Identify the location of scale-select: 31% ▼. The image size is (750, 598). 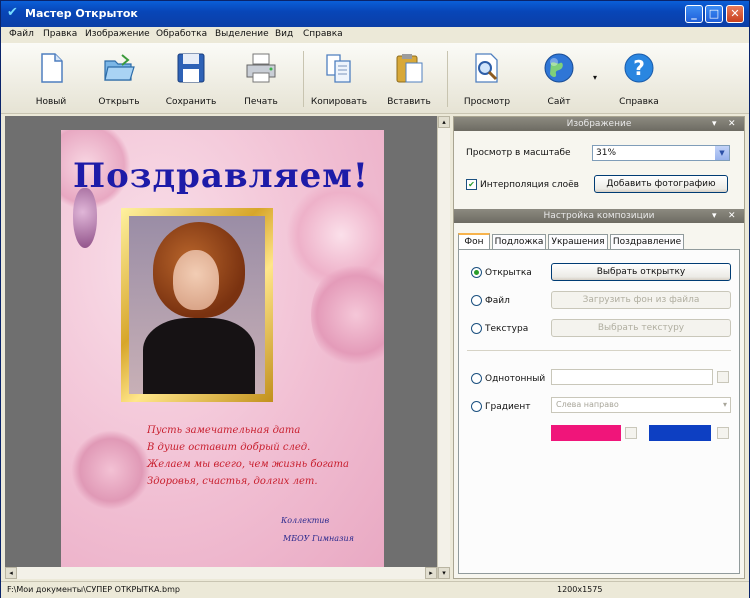
(661, 153).